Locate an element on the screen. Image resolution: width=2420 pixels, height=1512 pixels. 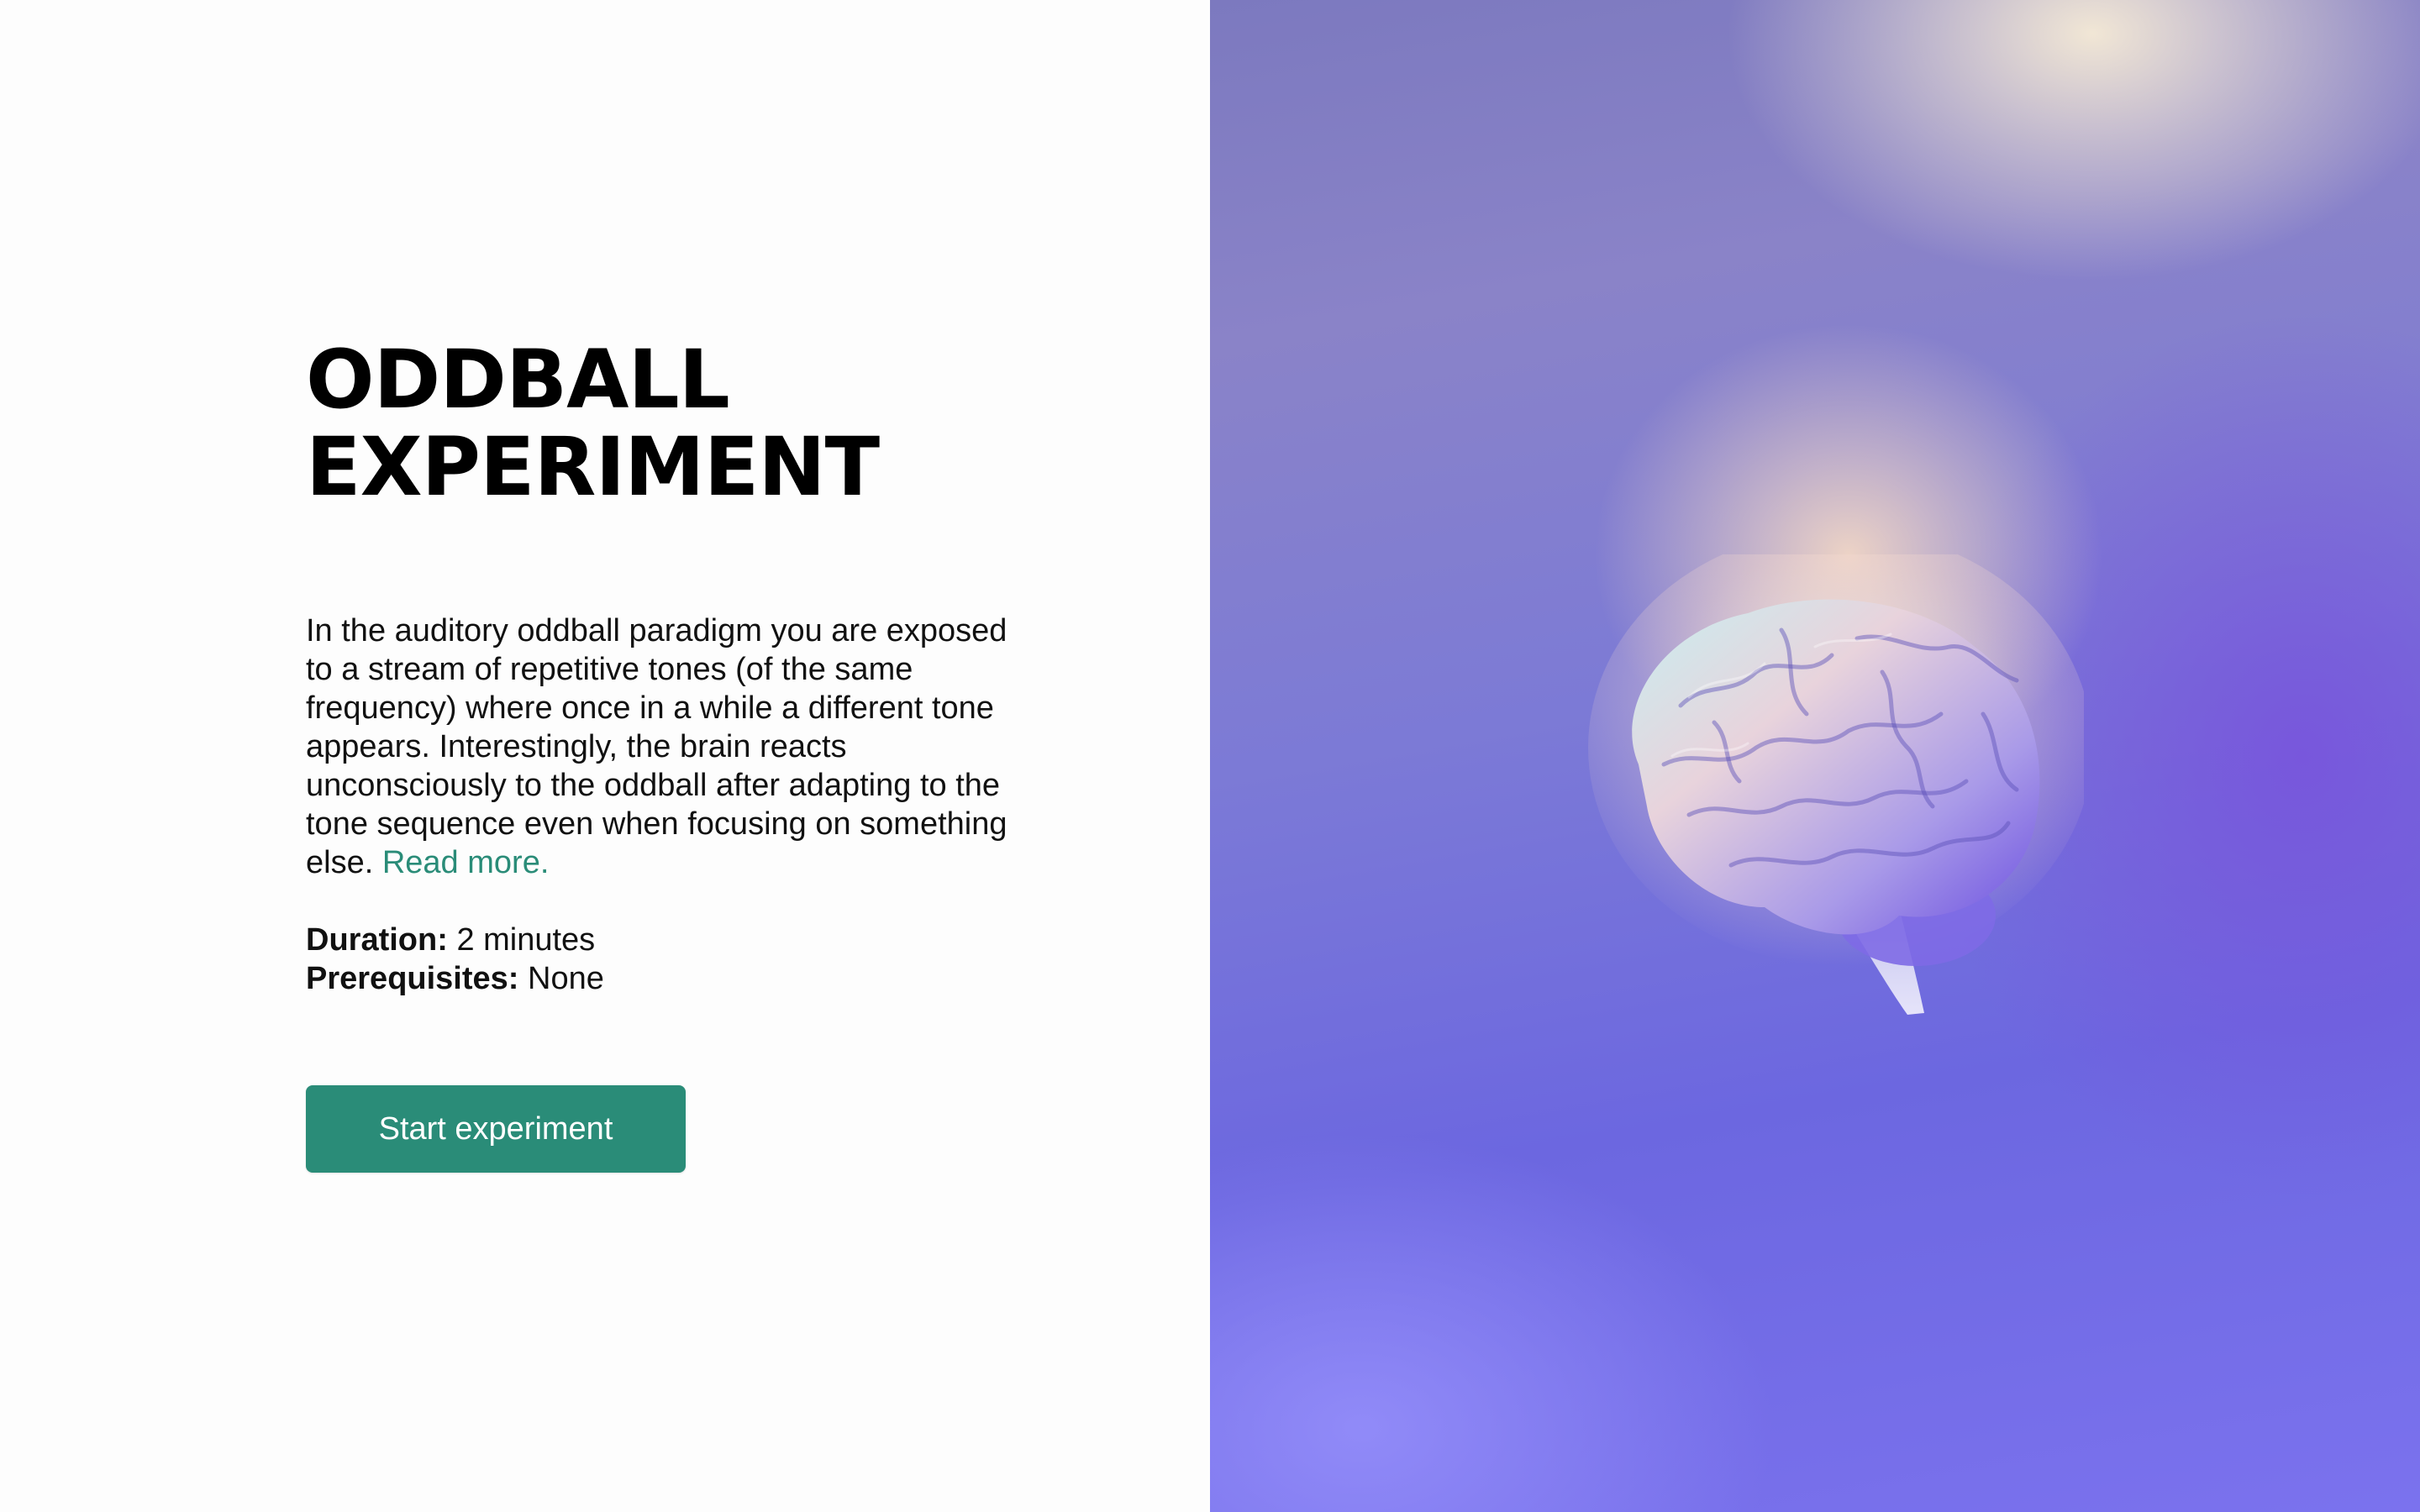
brain-icon is located at coordinates (1836, 784).